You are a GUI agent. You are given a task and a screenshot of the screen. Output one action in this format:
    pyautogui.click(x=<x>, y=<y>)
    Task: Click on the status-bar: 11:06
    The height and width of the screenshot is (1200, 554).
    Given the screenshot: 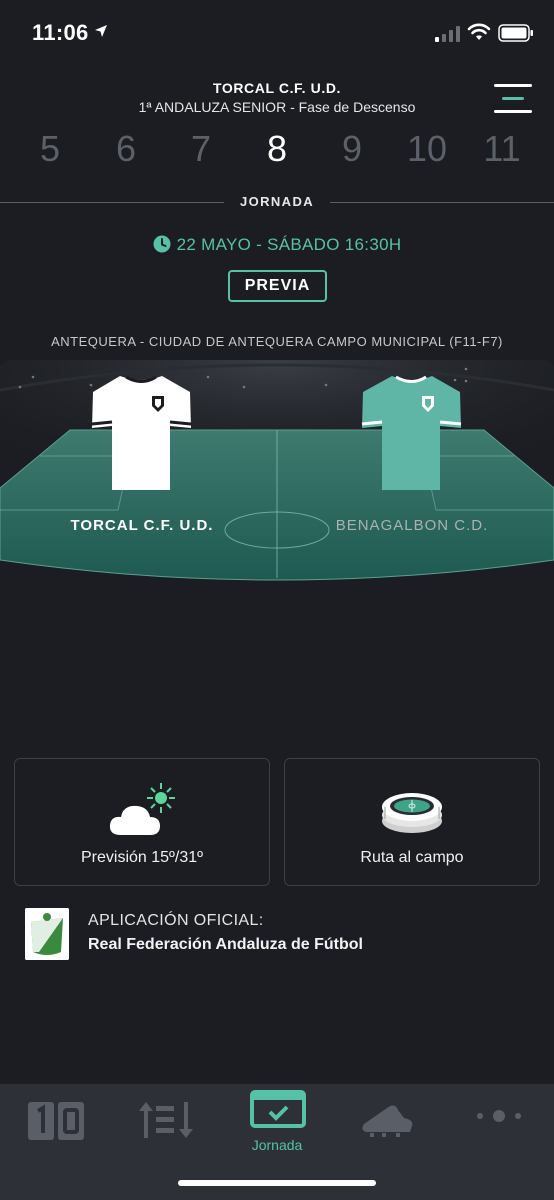 What is the action you would take?
    pyautogui.click(x=277, y=33)
    